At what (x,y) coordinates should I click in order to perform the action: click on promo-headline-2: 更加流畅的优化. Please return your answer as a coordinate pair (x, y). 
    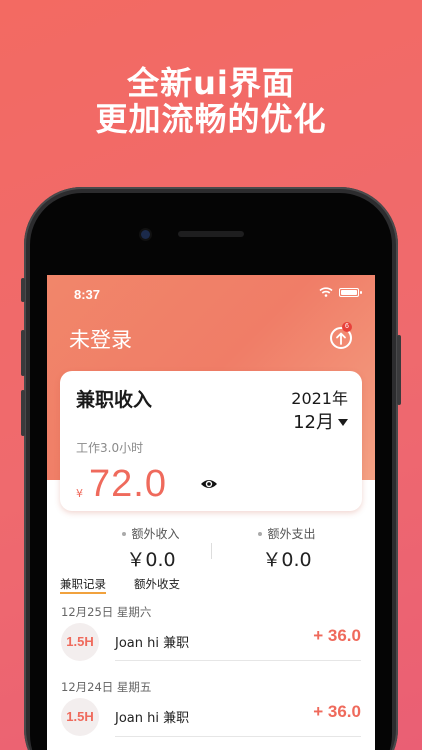
    Looking at the image, I should click on (211, 119).